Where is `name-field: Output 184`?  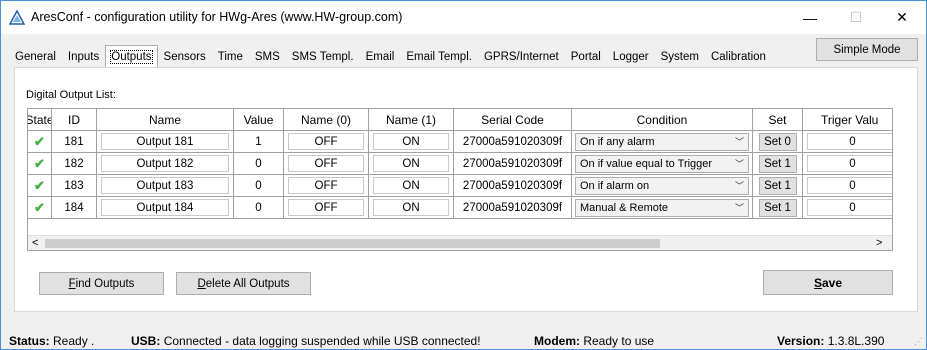 name-field: Output 184 is located at coordinates (165, 207).